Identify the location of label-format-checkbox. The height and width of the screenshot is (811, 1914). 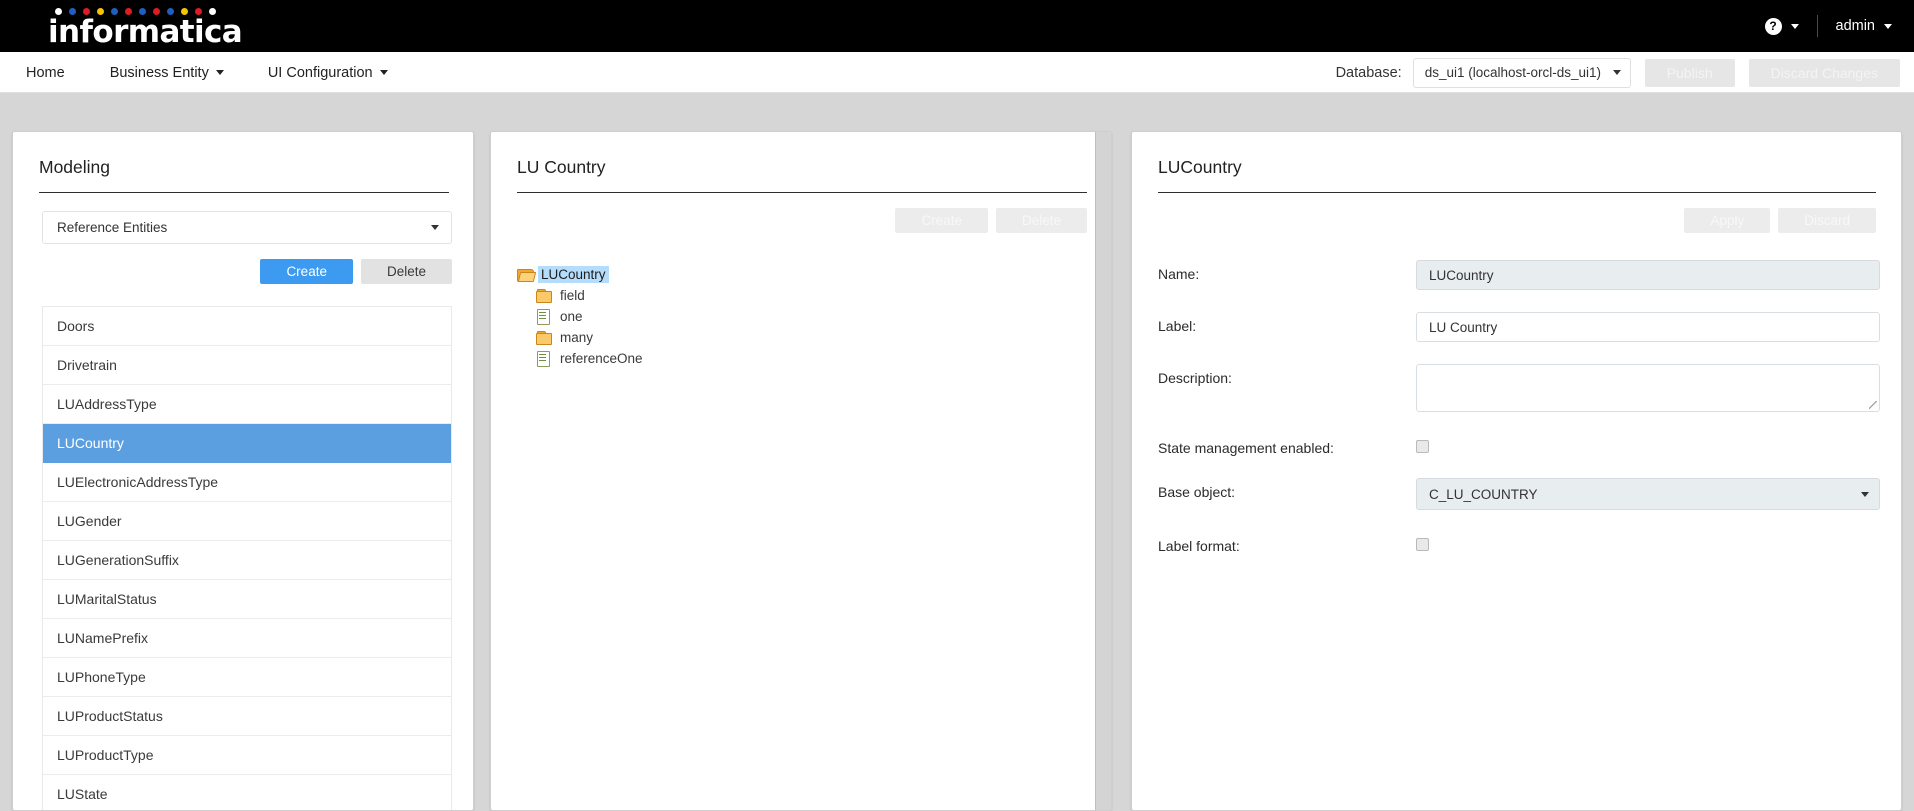
(1422, 544).